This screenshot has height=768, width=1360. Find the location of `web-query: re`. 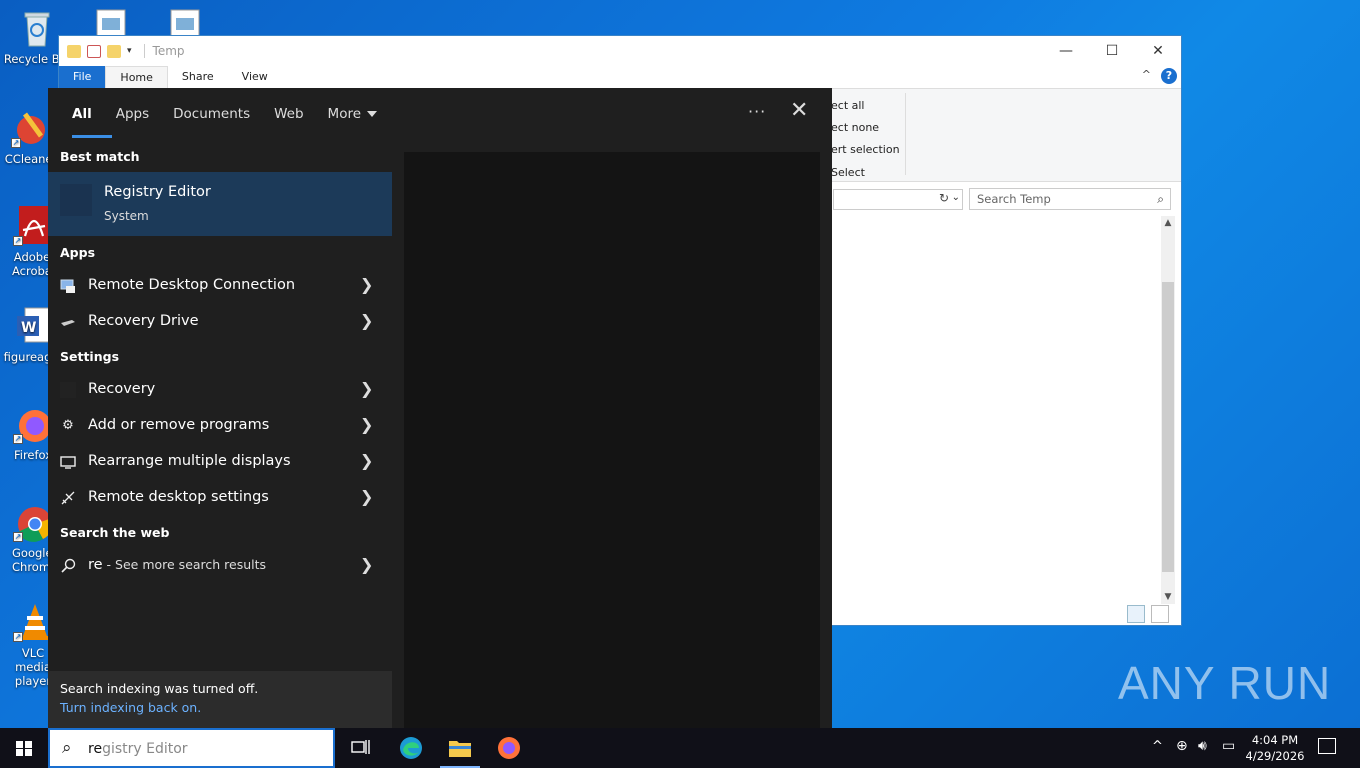

web-query: re is located at coordinates (95, 565).